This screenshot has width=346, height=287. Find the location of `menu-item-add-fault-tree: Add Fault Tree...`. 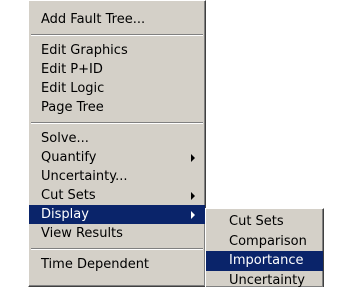

menu-item-add-fault-tree: Add Fault Tree... is located at coordinates (117, 19).